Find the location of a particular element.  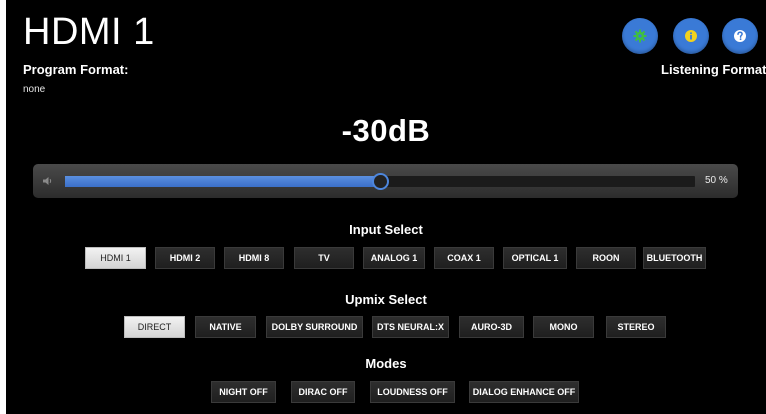

question-icon is located at coordinates (740, 36).